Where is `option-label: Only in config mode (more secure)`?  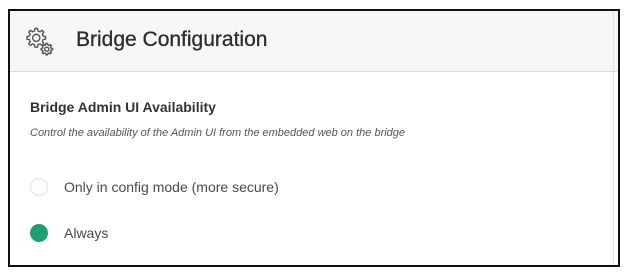
option-label: Only in config mode (more secure) is located at coordinates (171, 187).